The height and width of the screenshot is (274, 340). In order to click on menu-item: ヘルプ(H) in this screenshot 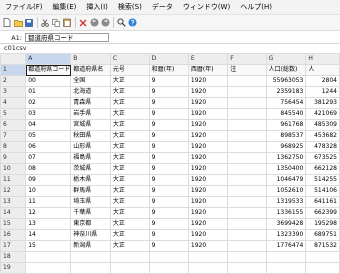, I will do `click(256, 7)`.